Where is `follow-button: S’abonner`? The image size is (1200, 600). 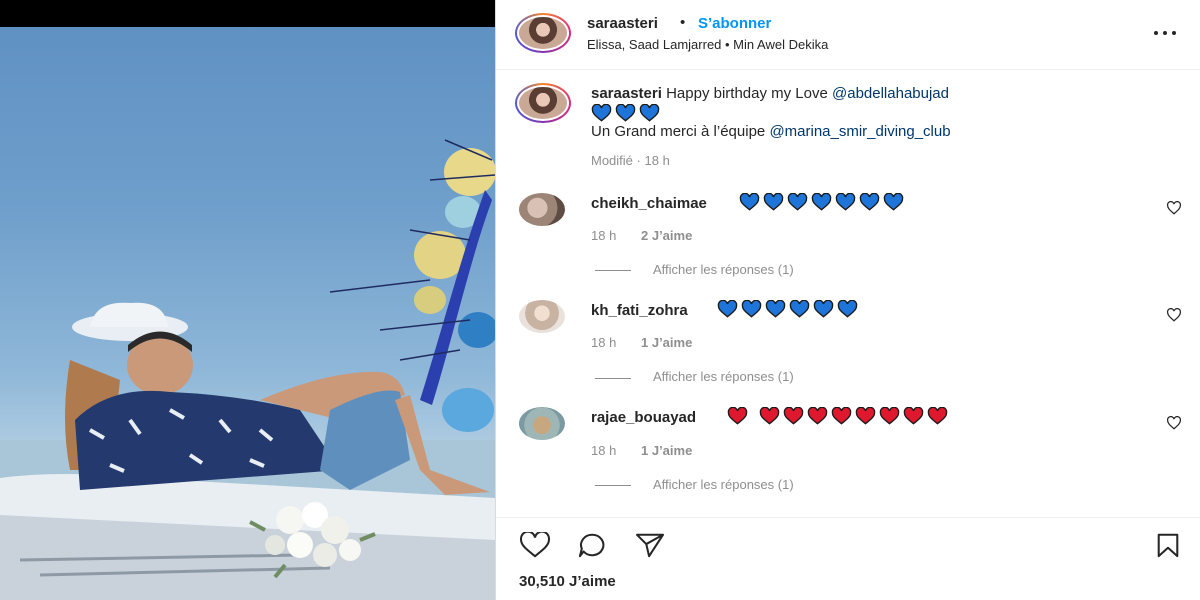
follow-button: S’abonner is located at coordinates (734, 23).